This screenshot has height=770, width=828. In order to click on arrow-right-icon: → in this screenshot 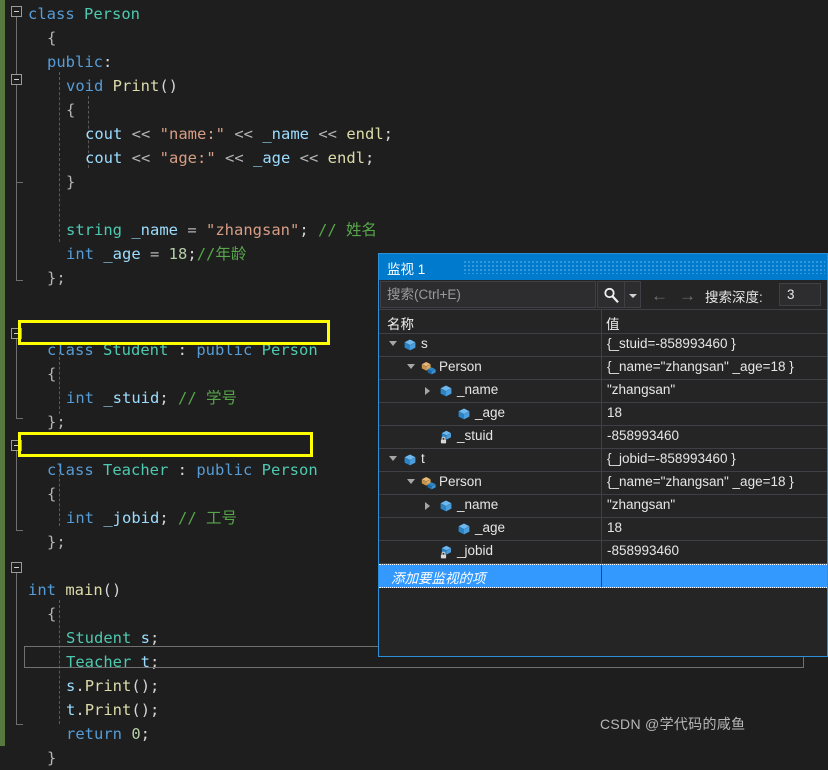, I will do `click(687, 296)`.